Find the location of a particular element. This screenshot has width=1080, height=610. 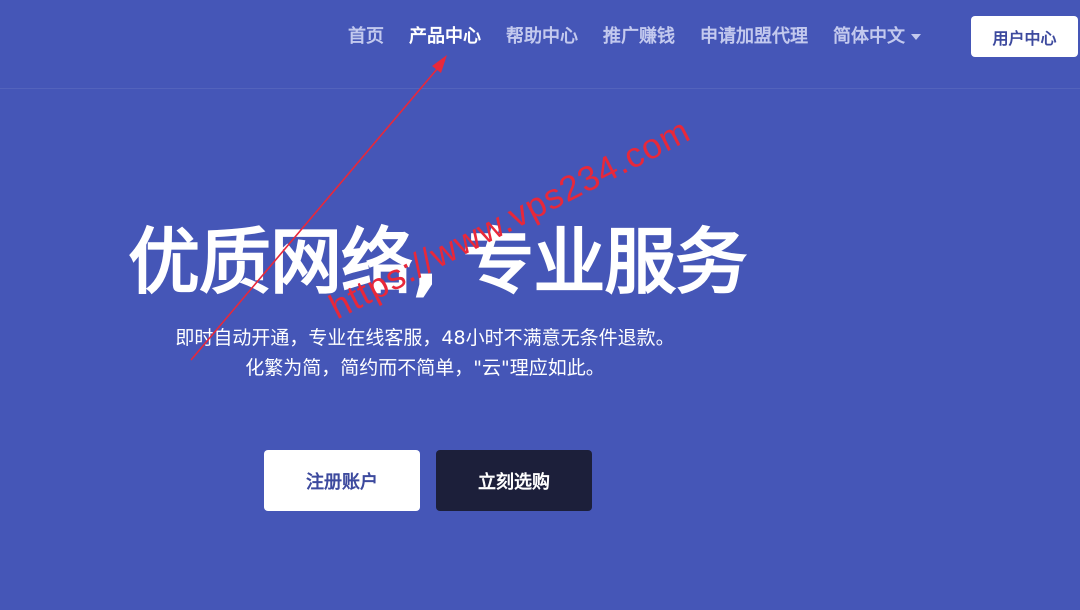

user-center-button: 用户中心 is located at coordinates (1024, 36).